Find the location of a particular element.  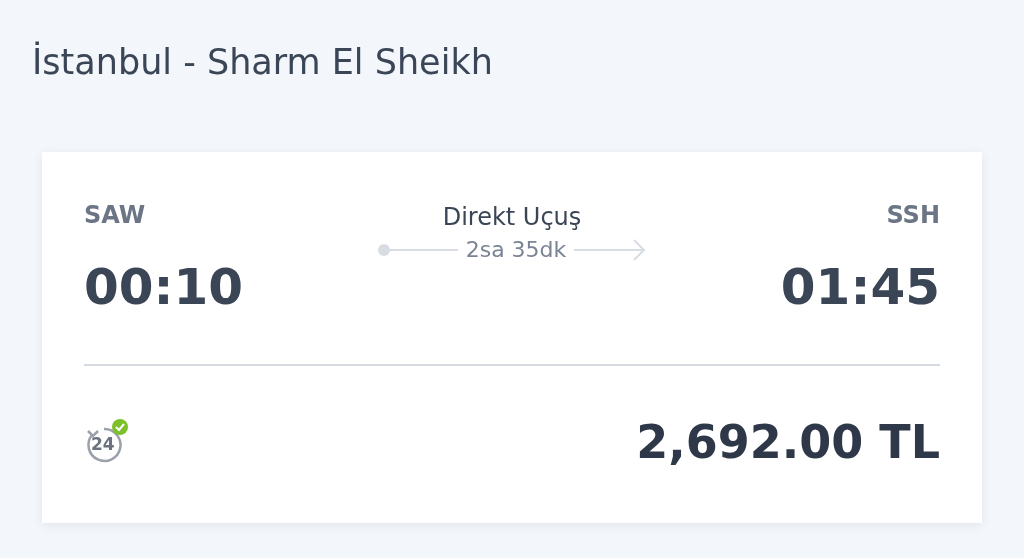

arrow-icon is located at coordinates (610, 250).